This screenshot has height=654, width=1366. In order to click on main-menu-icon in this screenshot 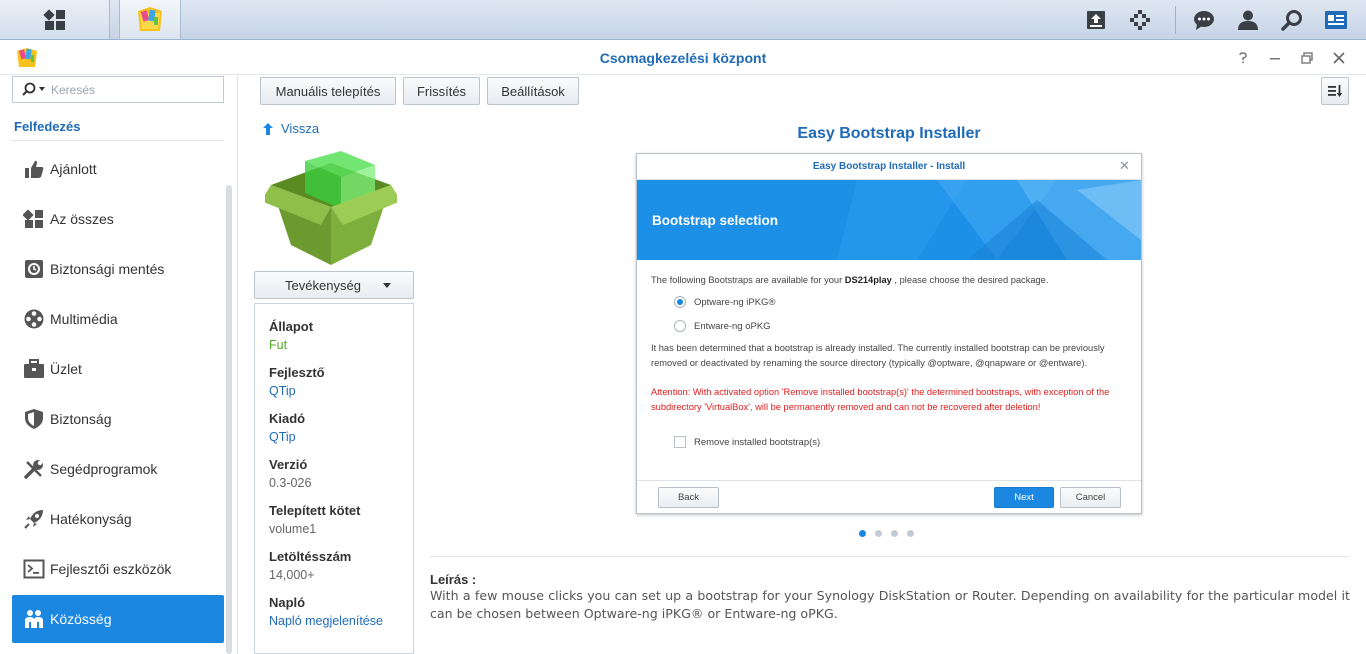, I will do `click(53, 19)`.